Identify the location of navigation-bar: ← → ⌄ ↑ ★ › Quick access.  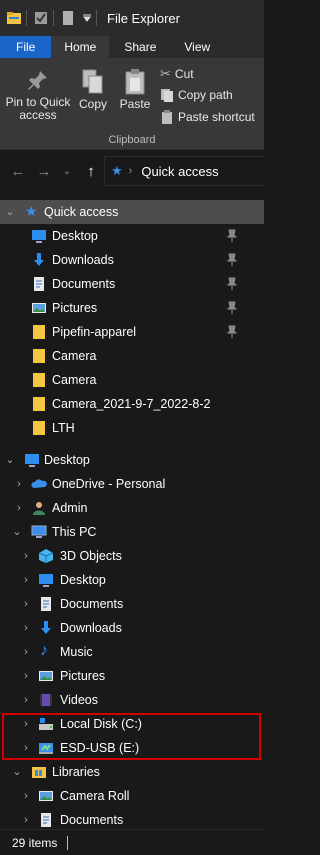
(132, 171).